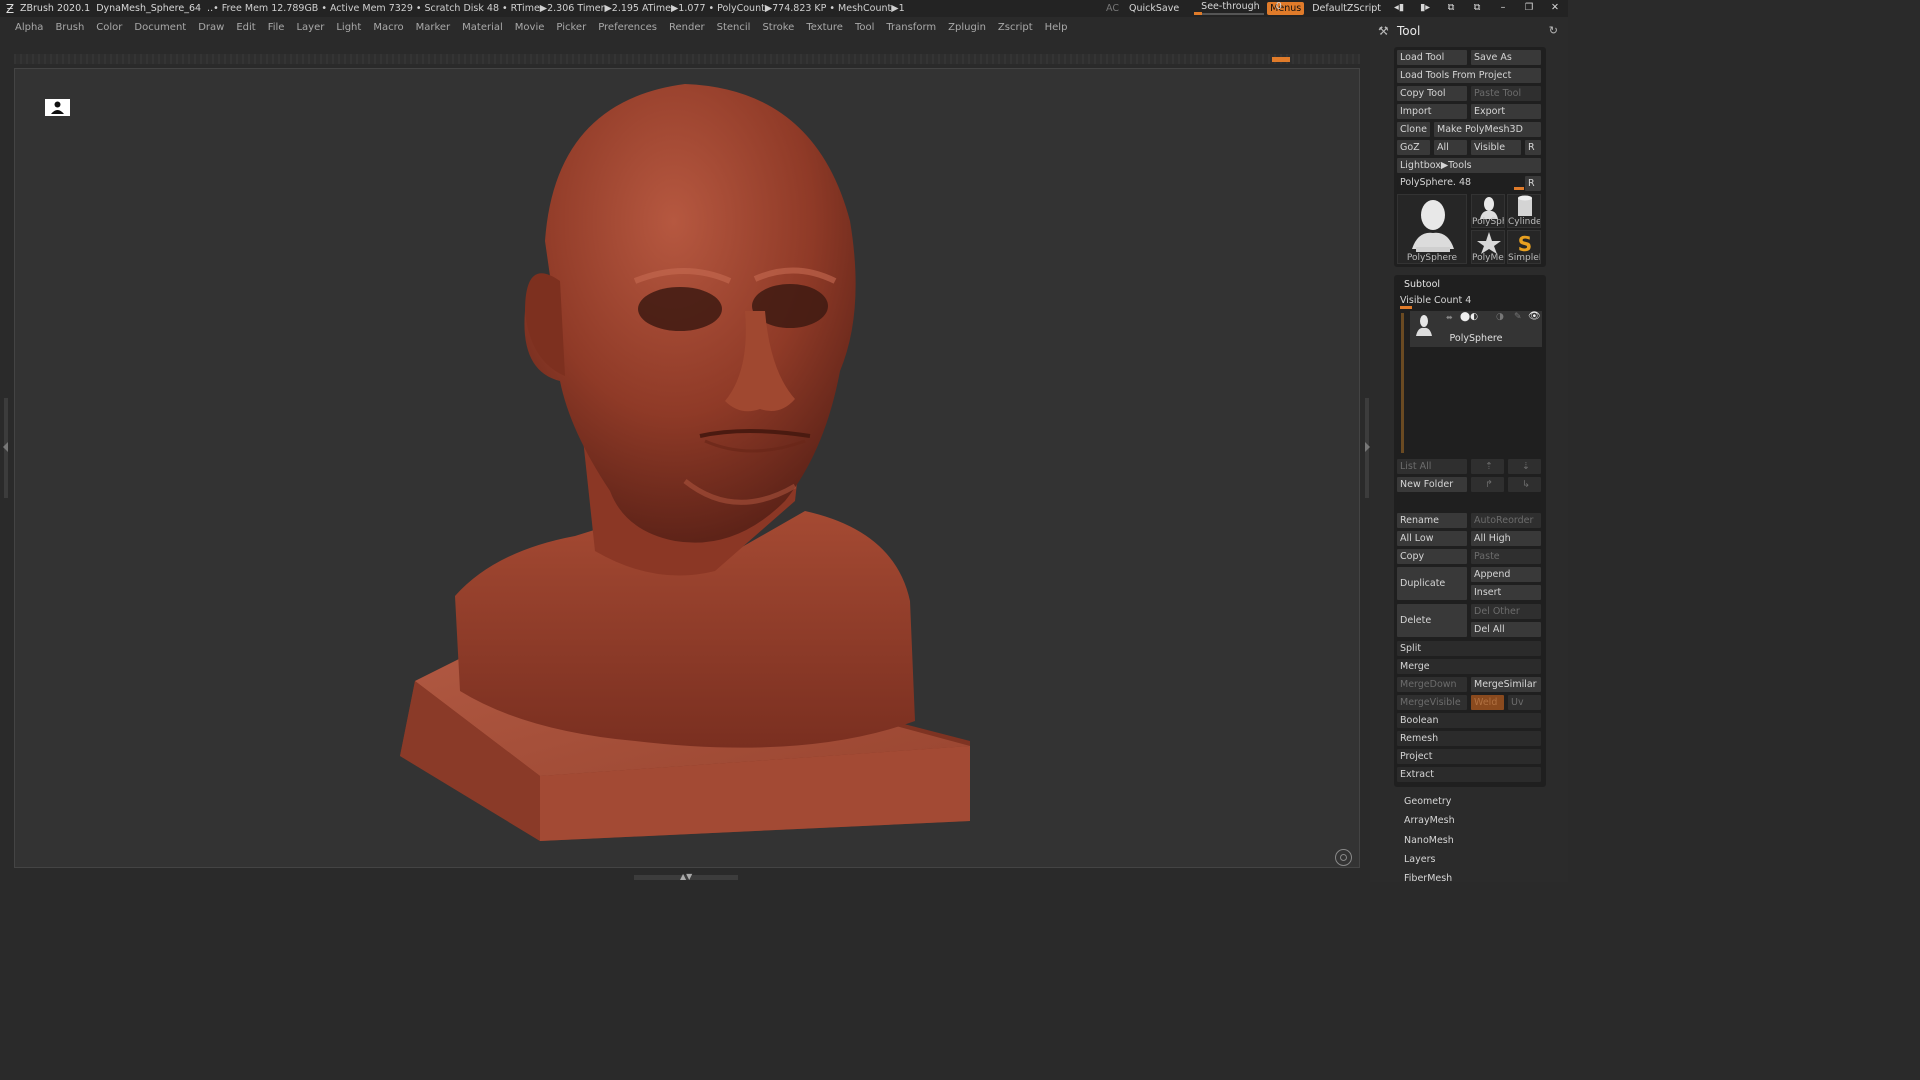 This screenshot has height=1080, width=1920. Describe the element at coordinates (211, 27) in the screenshot. I see `menu-draw: Draw` at that location.